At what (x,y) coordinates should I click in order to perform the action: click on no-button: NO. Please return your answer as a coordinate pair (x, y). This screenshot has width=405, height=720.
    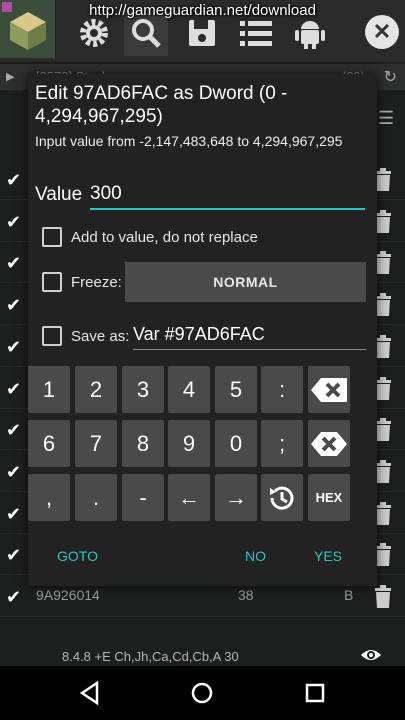
    Looking at the image, I should click on (255, 556).